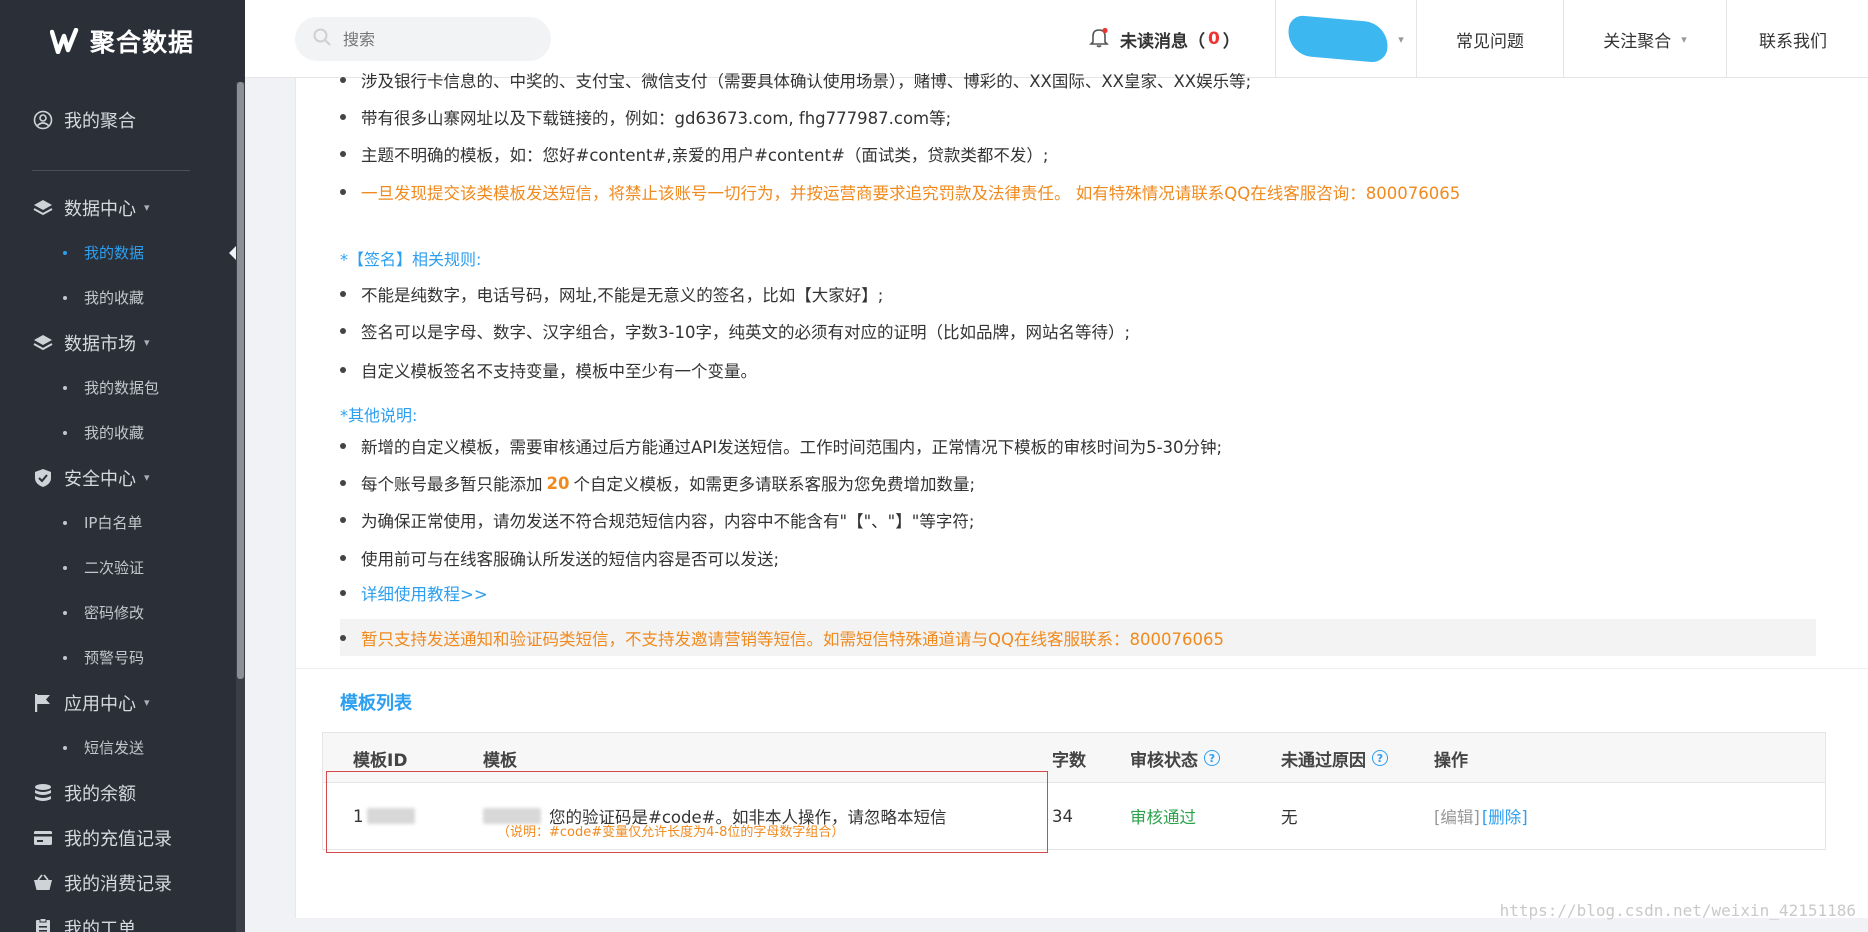  What do you see at coordinates (100, 925) in the screenshot?
I see `sidebar-item-label: 我的工单` at bounding box center [100, 925].